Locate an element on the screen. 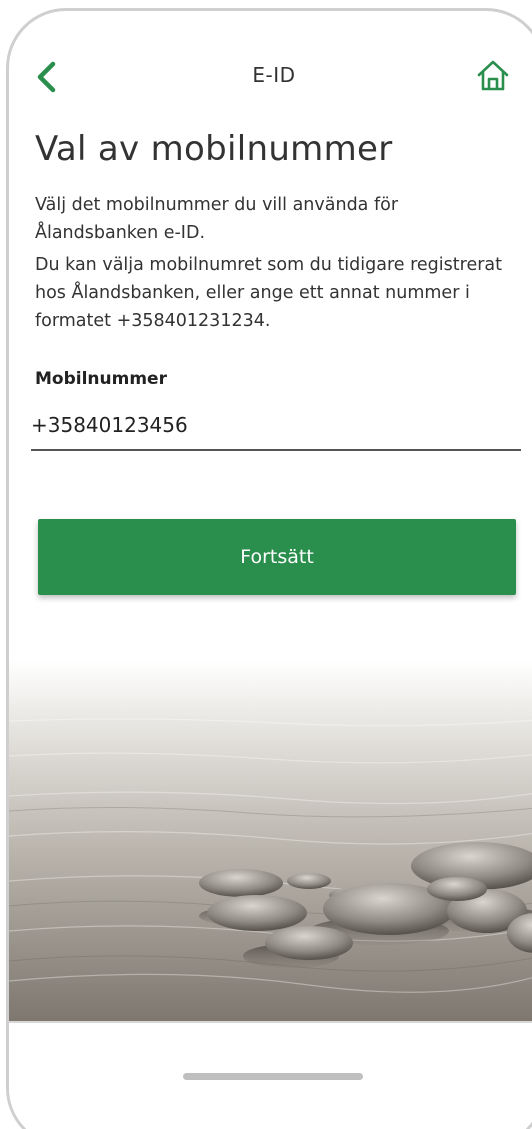  phone-field-label: Mobilnummer is located at coordinates (101, 379).